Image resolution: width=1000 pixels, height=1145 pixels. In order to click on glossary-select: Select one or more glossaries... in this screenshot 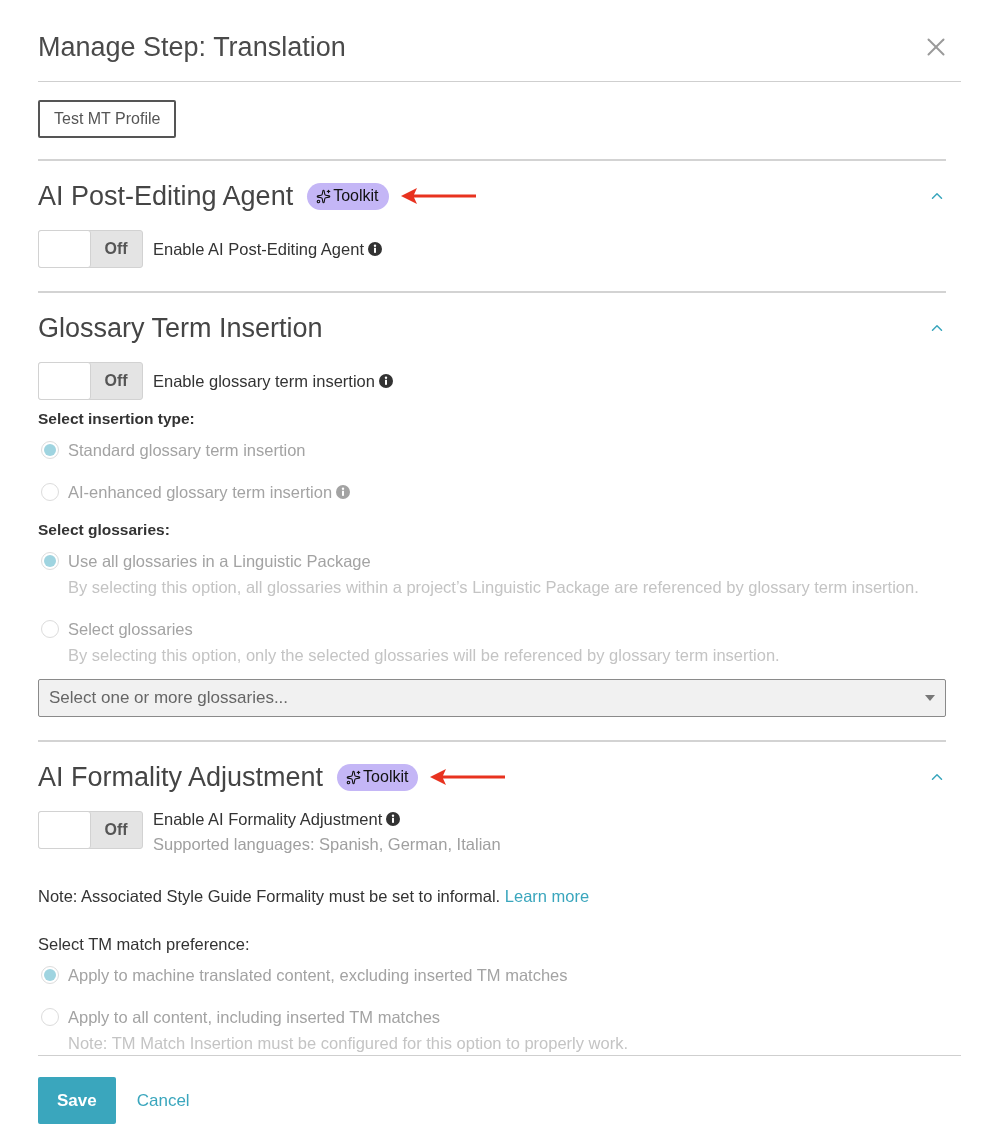, I will do `click(492, 698)`.